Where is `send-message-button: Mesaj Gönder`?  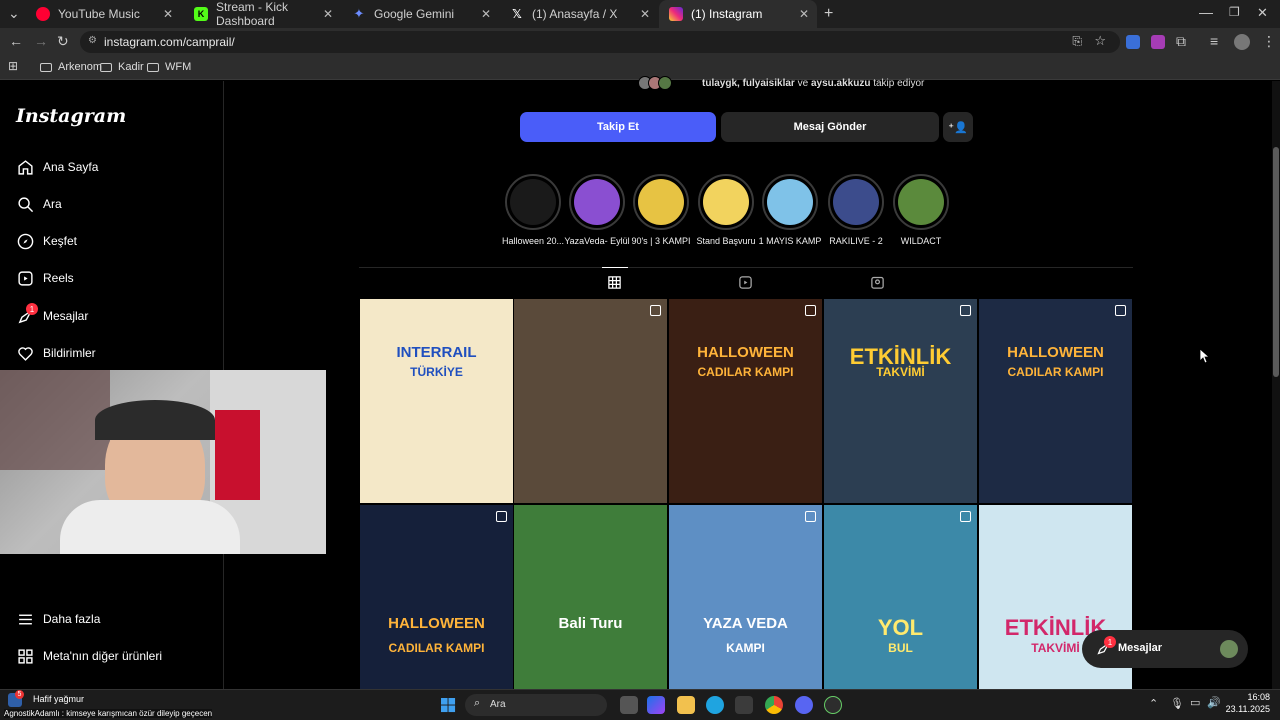 send-message-button: Mesaj Gönder is located at coordinates (830, 127).